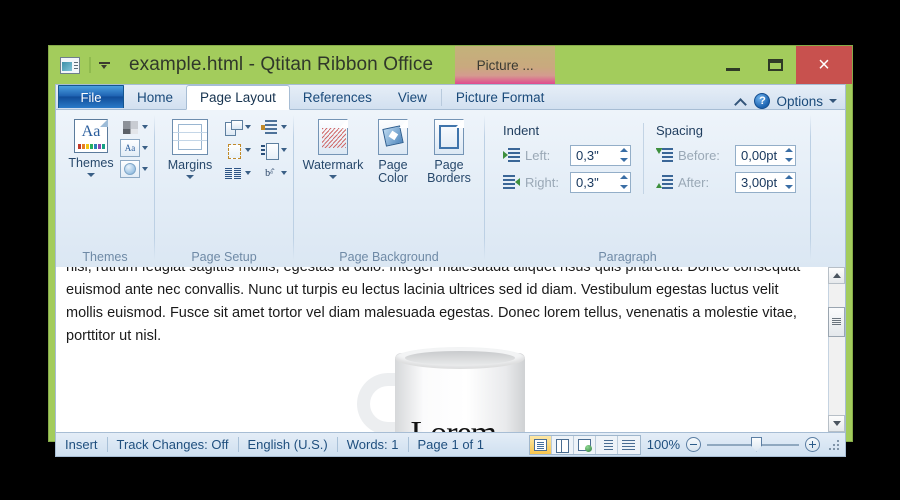 The width and height of the screenshot is (900, 500). I want to click on theme-colors-button, so click(130, 127).